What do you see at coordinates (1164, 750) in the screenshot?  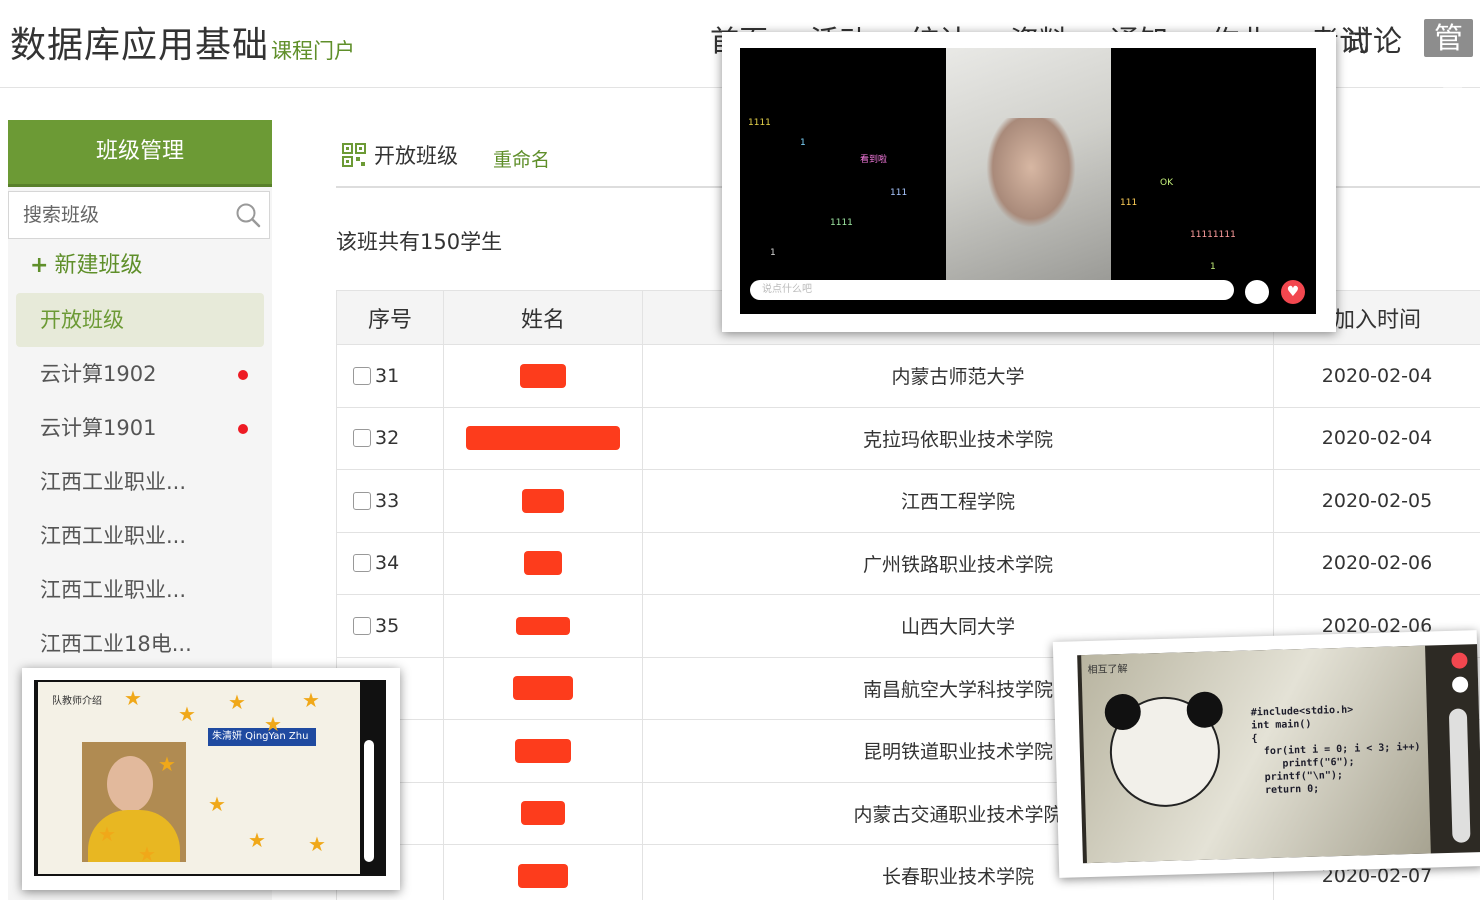 I see `panda-meme-image` at bounding box center [1164, 750].